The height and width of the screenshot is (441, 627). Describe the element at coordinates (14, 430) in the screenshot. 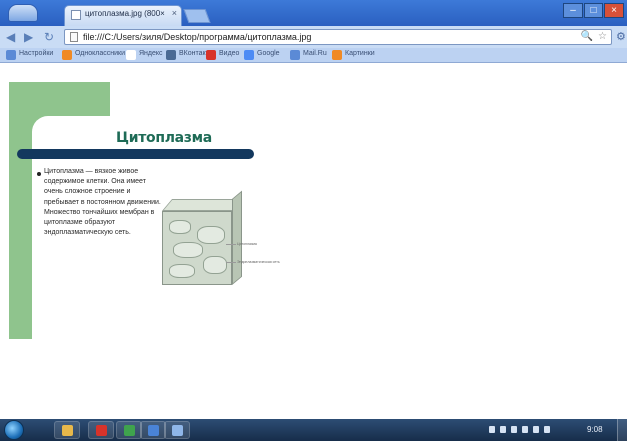

I see `start-button-icon` at that location.